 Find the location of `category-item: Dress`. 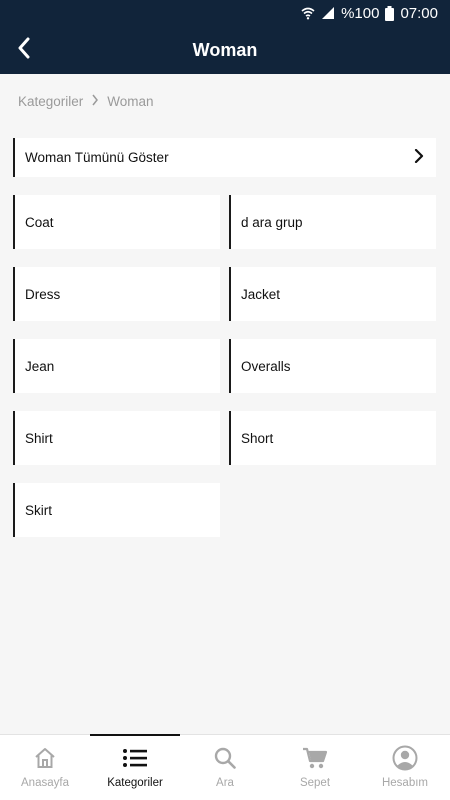

category-item: Dress is located at coordinates (116, 294).